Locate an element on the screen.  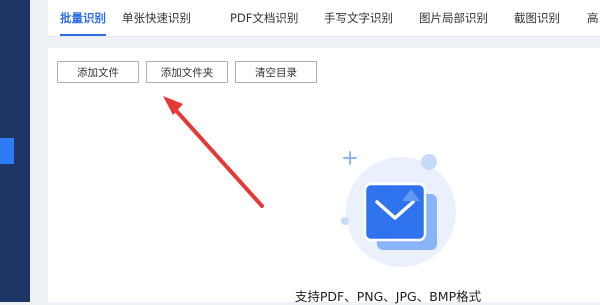
tab-label: 批量识别 is located at coordinates (83, 18).